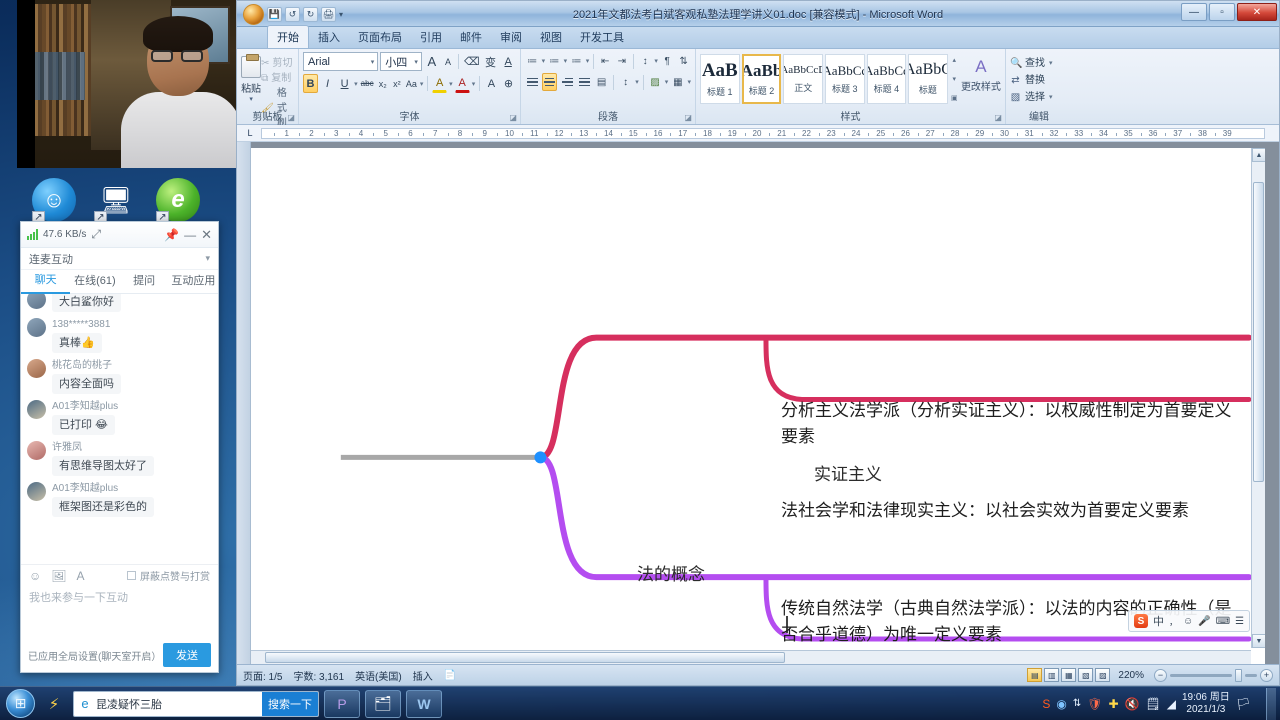 The height and width of the screenshot is (720, 1280). What do you see at coordinates (1113, 704) in the screenshot?
I see `shield-green-icon: ✚` at bounding box center [1113, 704].